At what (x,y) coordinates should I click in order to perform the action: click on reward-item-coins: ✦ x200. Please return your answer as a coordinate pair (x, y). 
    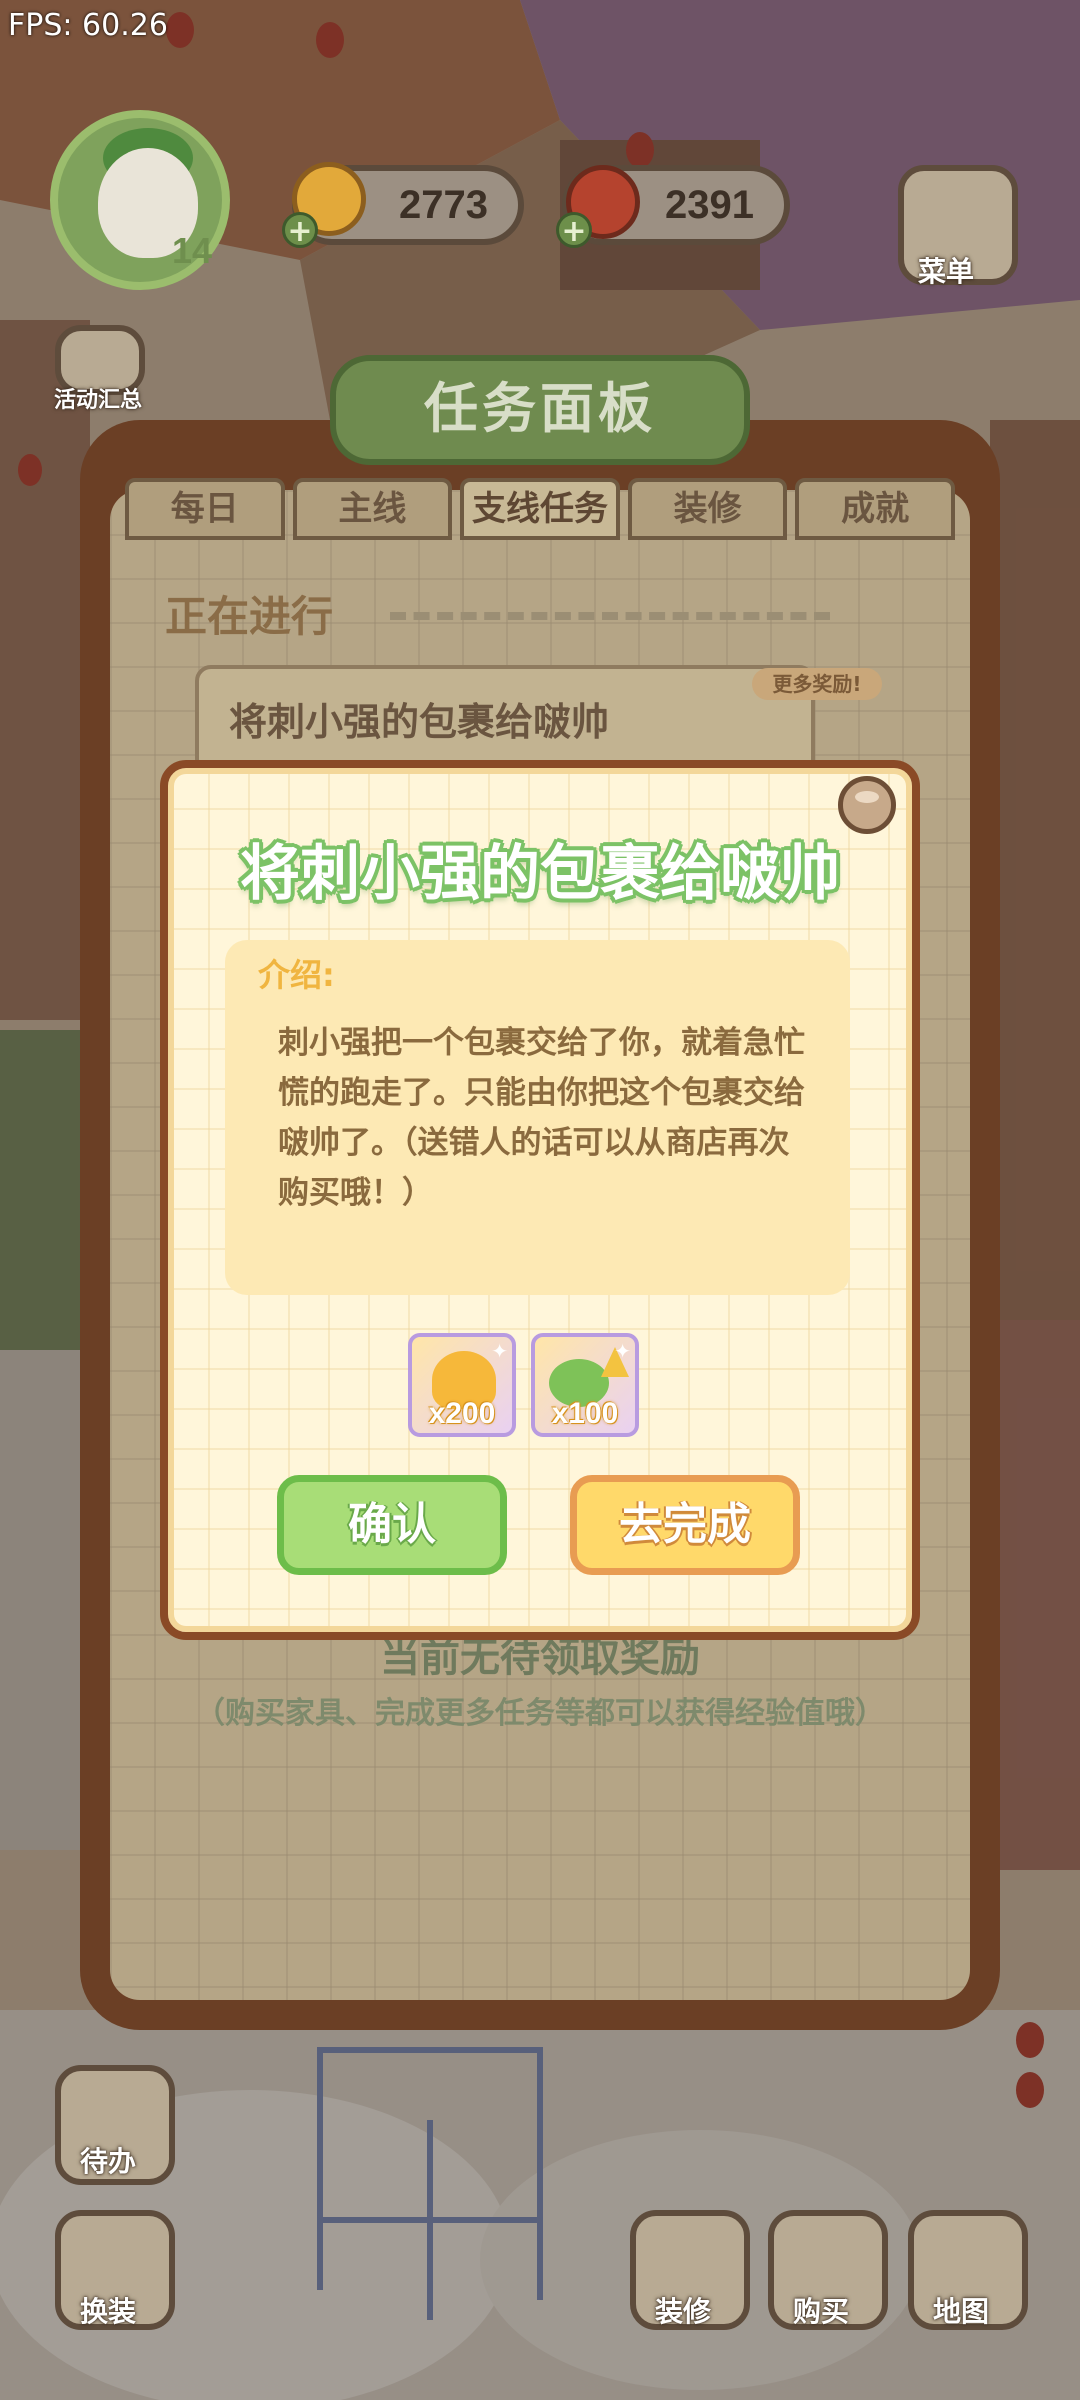
    Looking at the image, I should click on (462, 1385).